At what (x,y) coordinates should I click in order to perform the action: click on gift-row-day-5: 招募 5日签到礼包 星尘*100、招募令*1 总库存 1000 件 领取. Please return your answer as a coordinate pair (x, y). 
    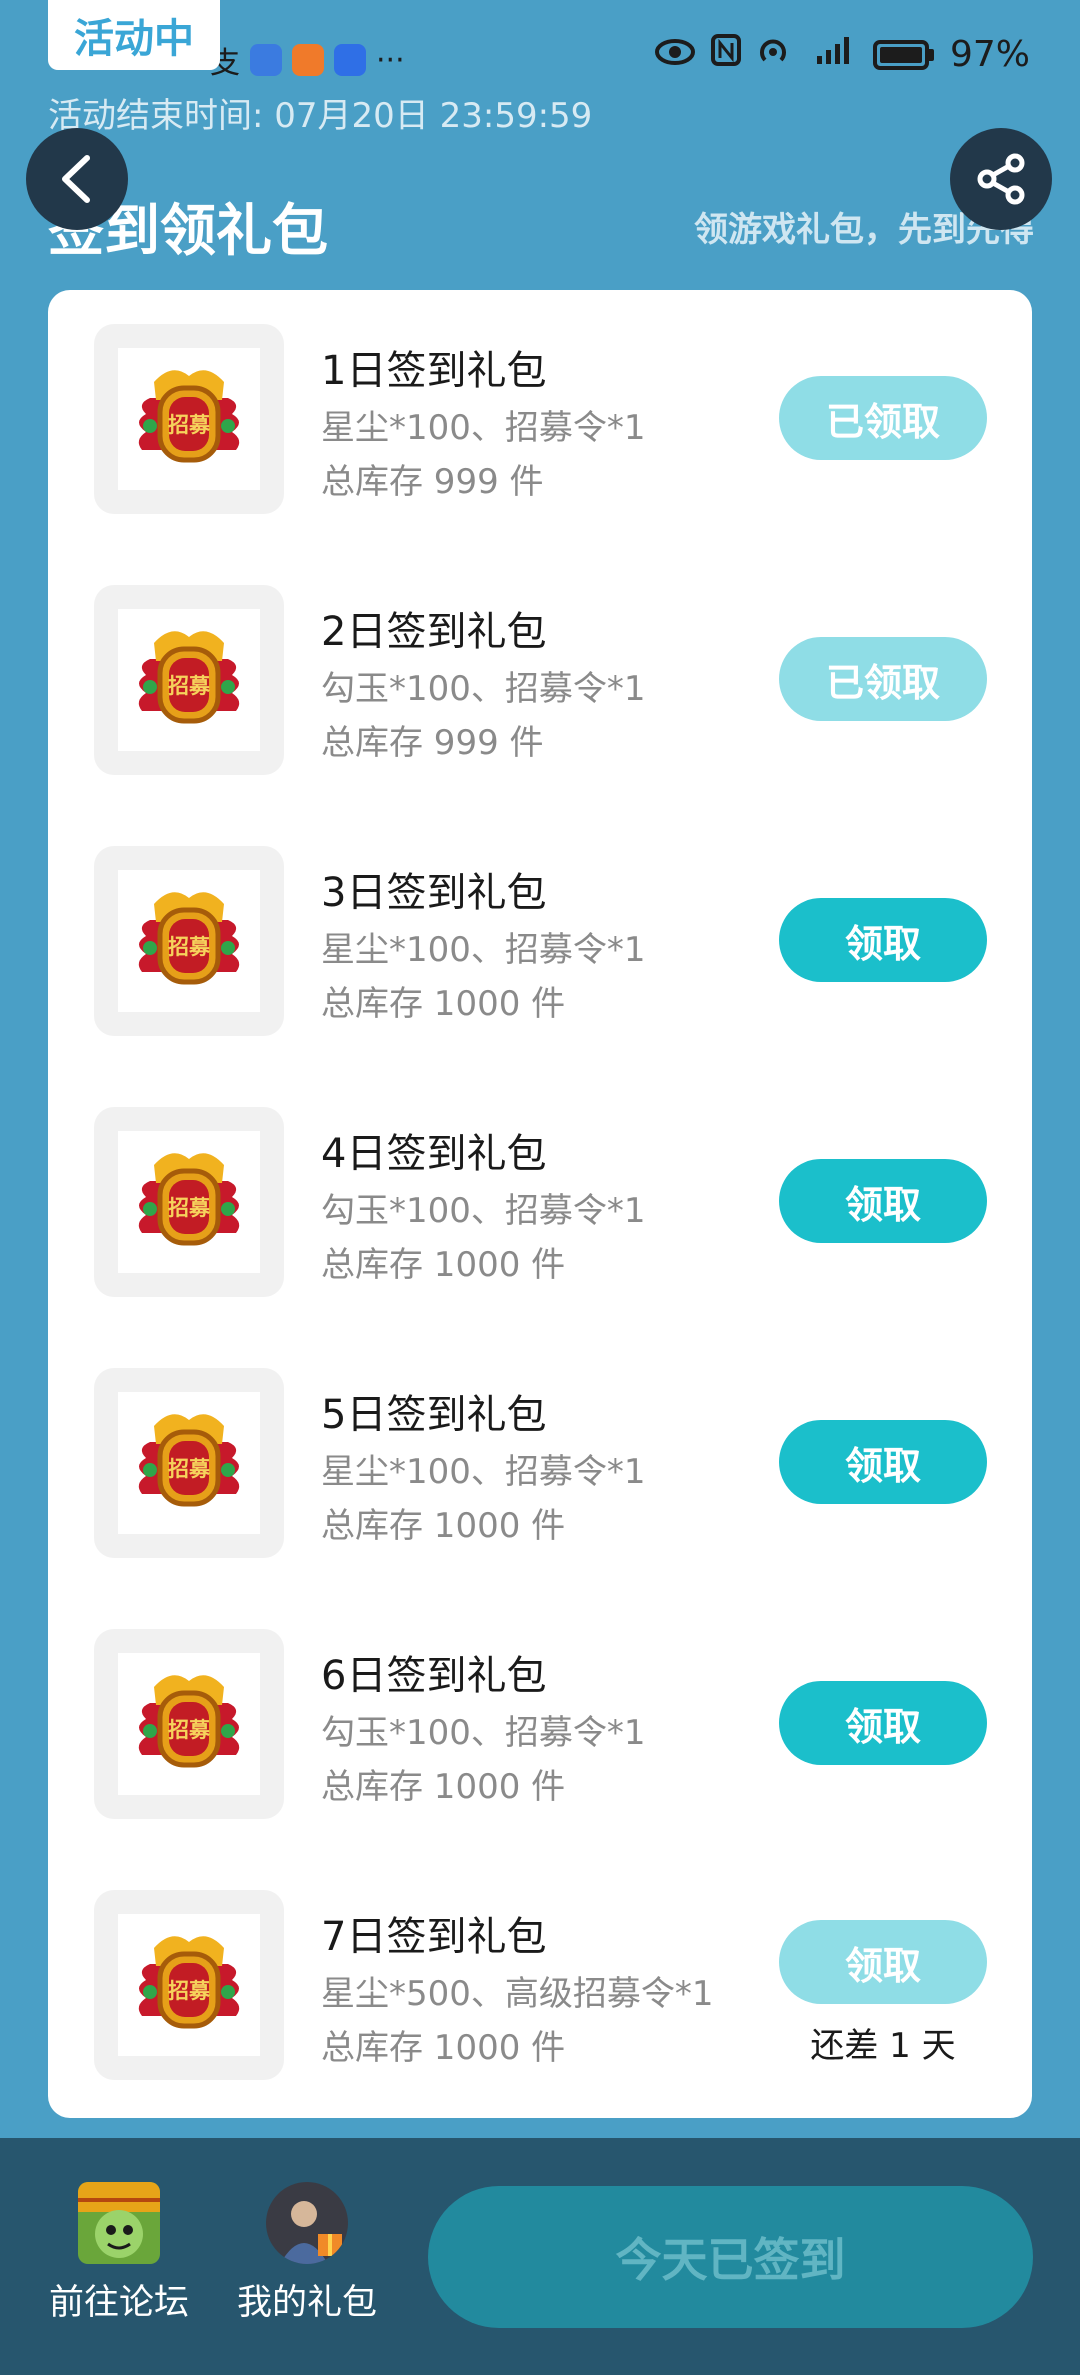
    Looking at the image, I should click on (540, 1468).